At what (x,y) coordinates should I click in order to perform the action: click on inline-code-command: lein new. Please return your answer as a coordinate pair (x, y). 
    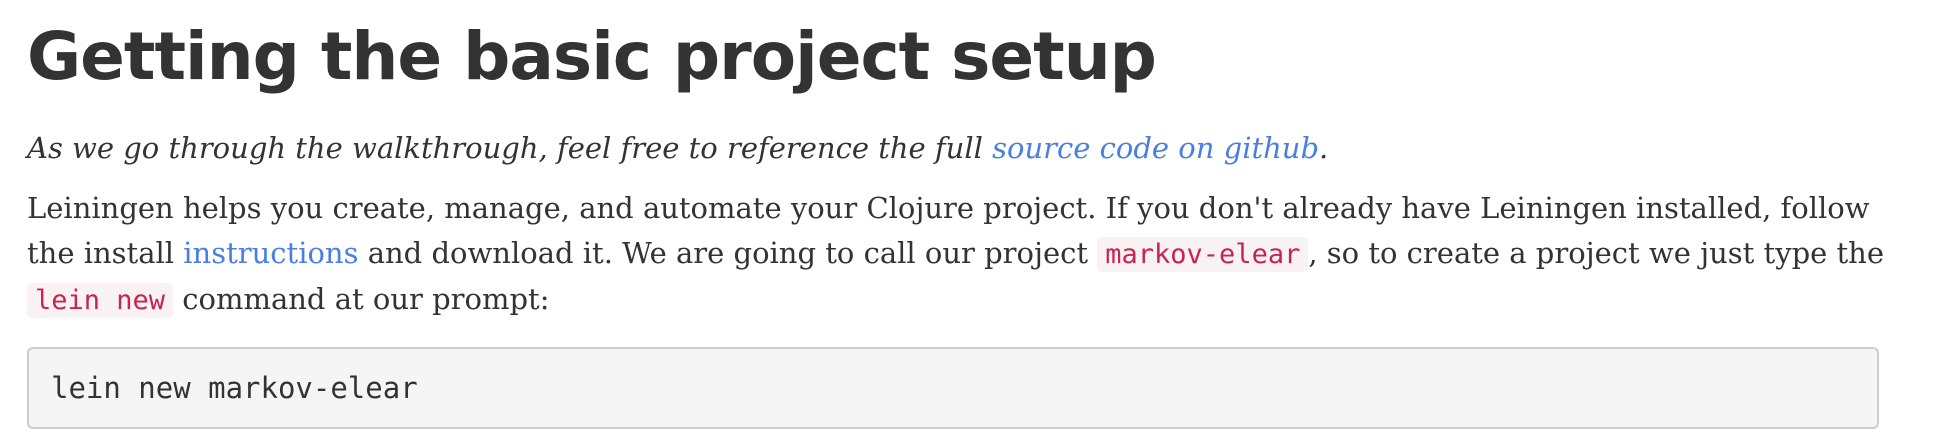
    Looking at the image, I should click on (100, 300).